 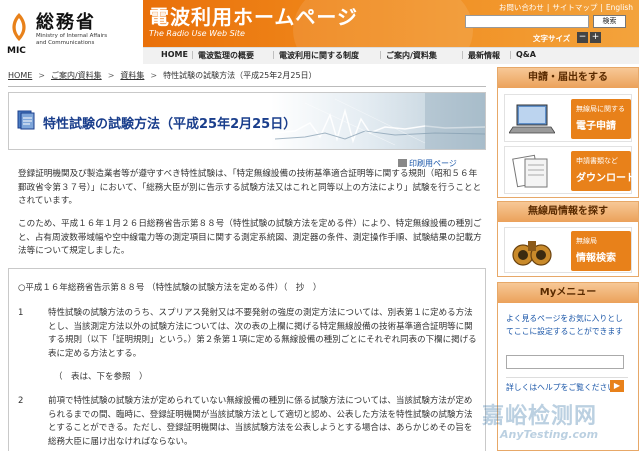 What do you see at coordinates (582, 37) in the screenshot?
I see `font-size-decrease-button: −` at bounding box center [582, 37].